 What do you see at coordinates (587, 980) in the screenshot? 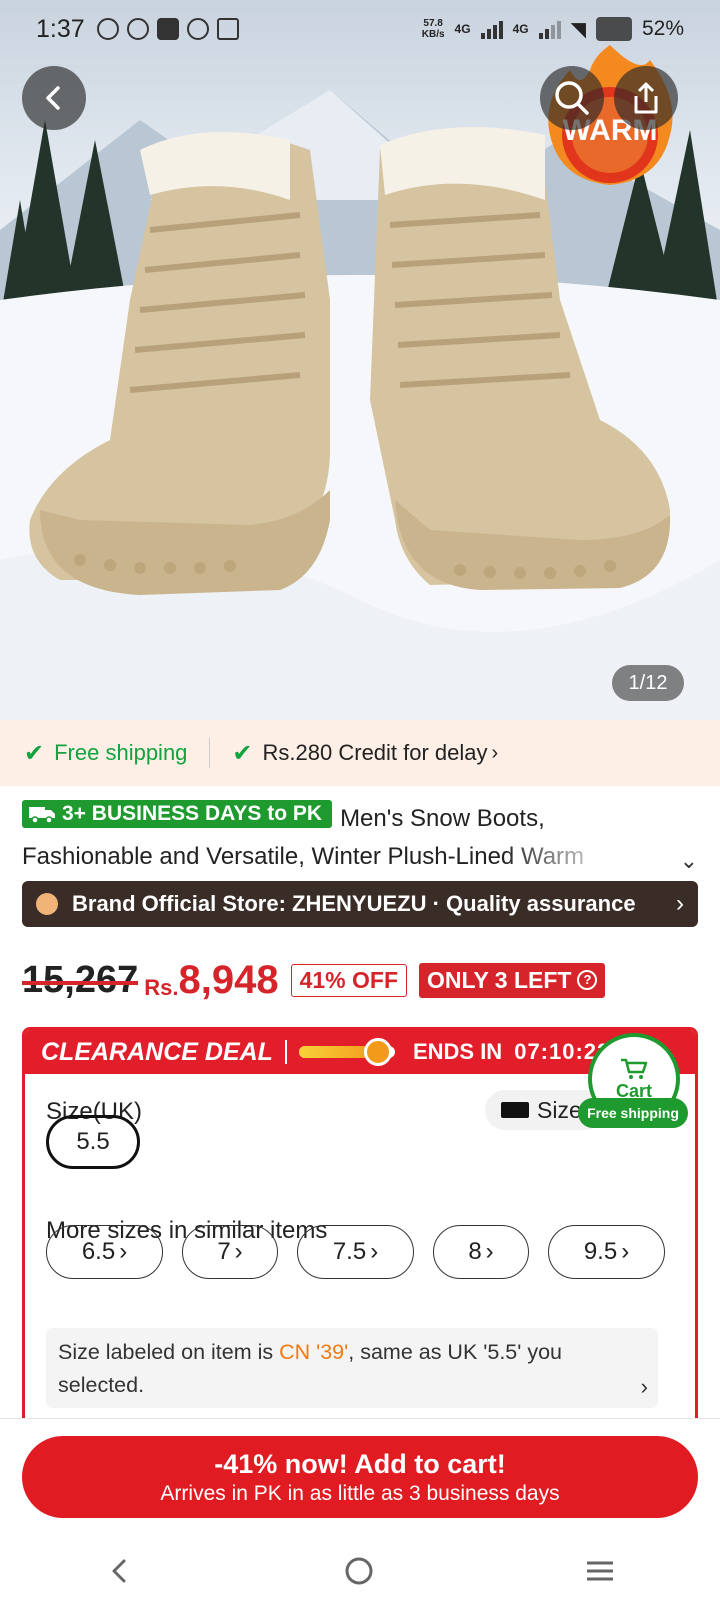
I see `help-icon: ?` at bounding box center [587, 980].